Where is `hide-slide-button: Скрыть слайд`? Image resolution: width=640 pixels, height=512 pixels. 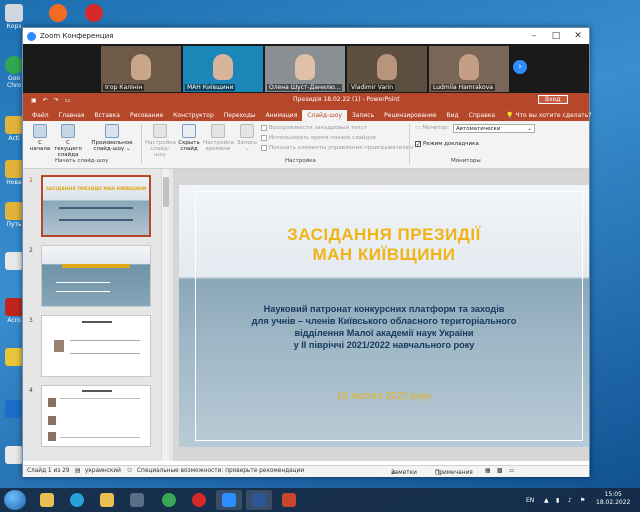
hide-slide-button: Скрыть слайд is located at coordinates (189, 138).